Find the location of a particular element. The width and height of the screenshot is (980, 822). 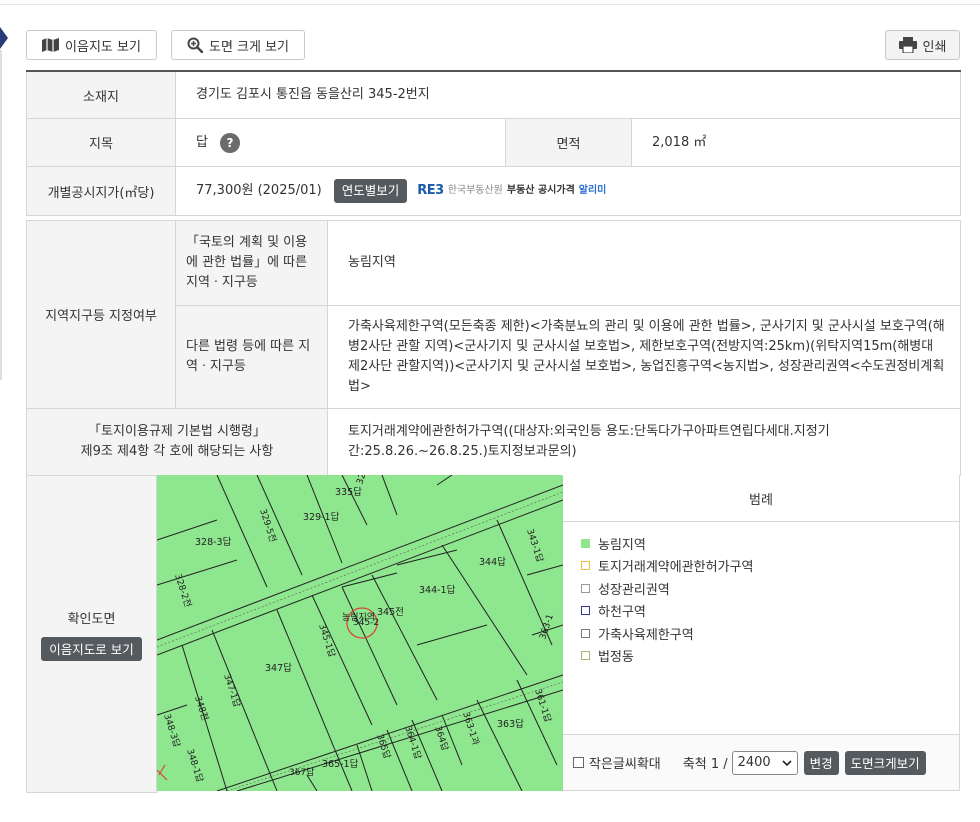

print-button: 인쇄 is located at coordinates (922, 45).